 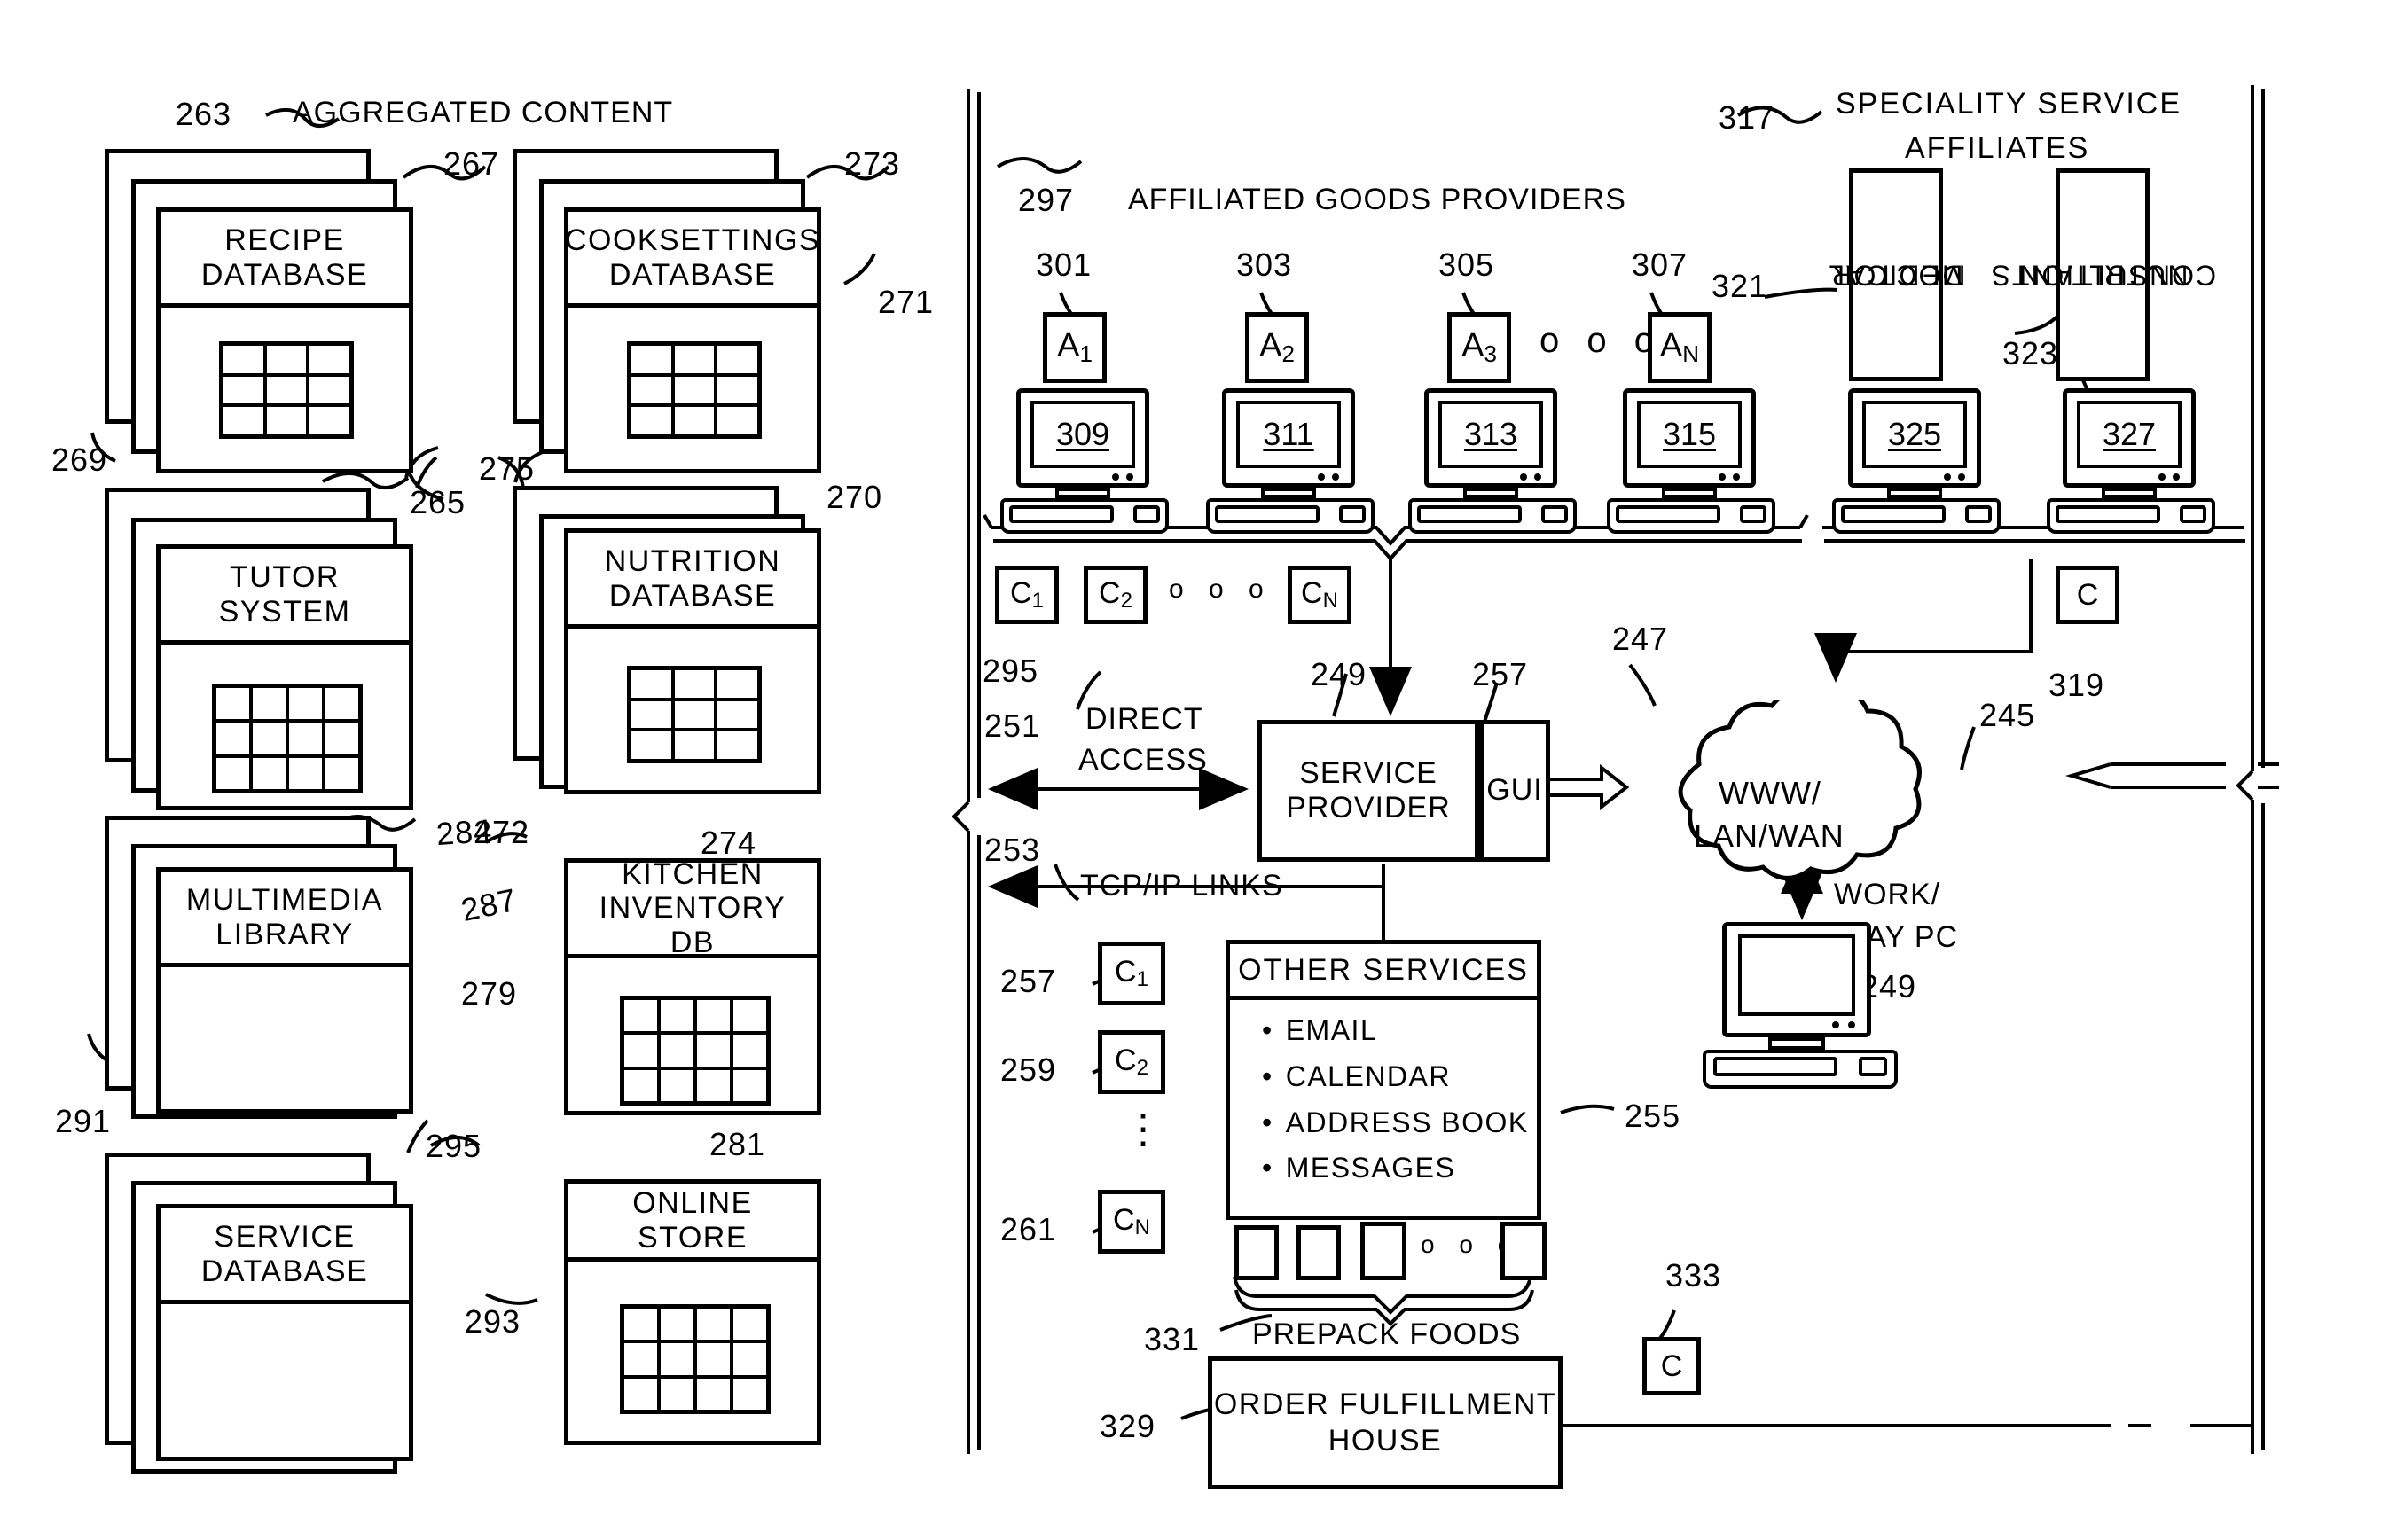 What do you see at coordinates (695, 1359) in the screenshot?
I see `online-store-grid` at bounding box center [695, 1359].